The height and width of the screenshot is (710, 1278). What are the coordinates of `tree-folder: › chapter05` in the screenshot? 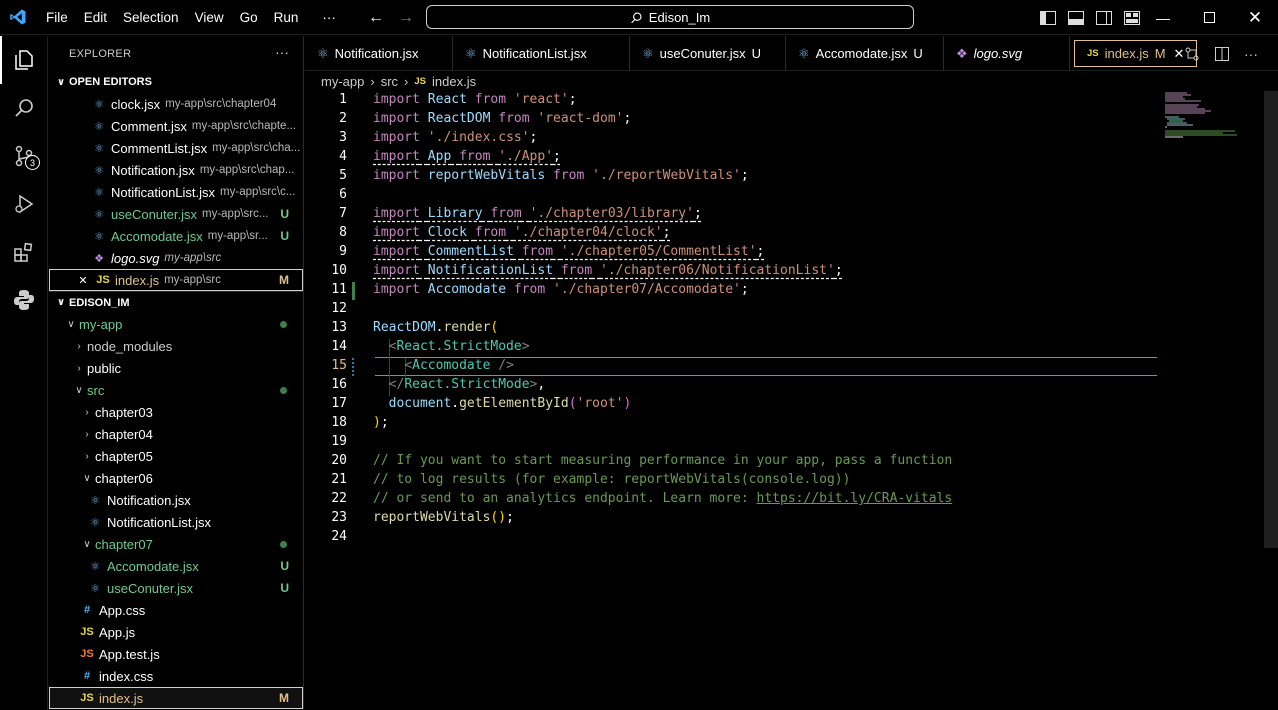 It's located at (176, 456).